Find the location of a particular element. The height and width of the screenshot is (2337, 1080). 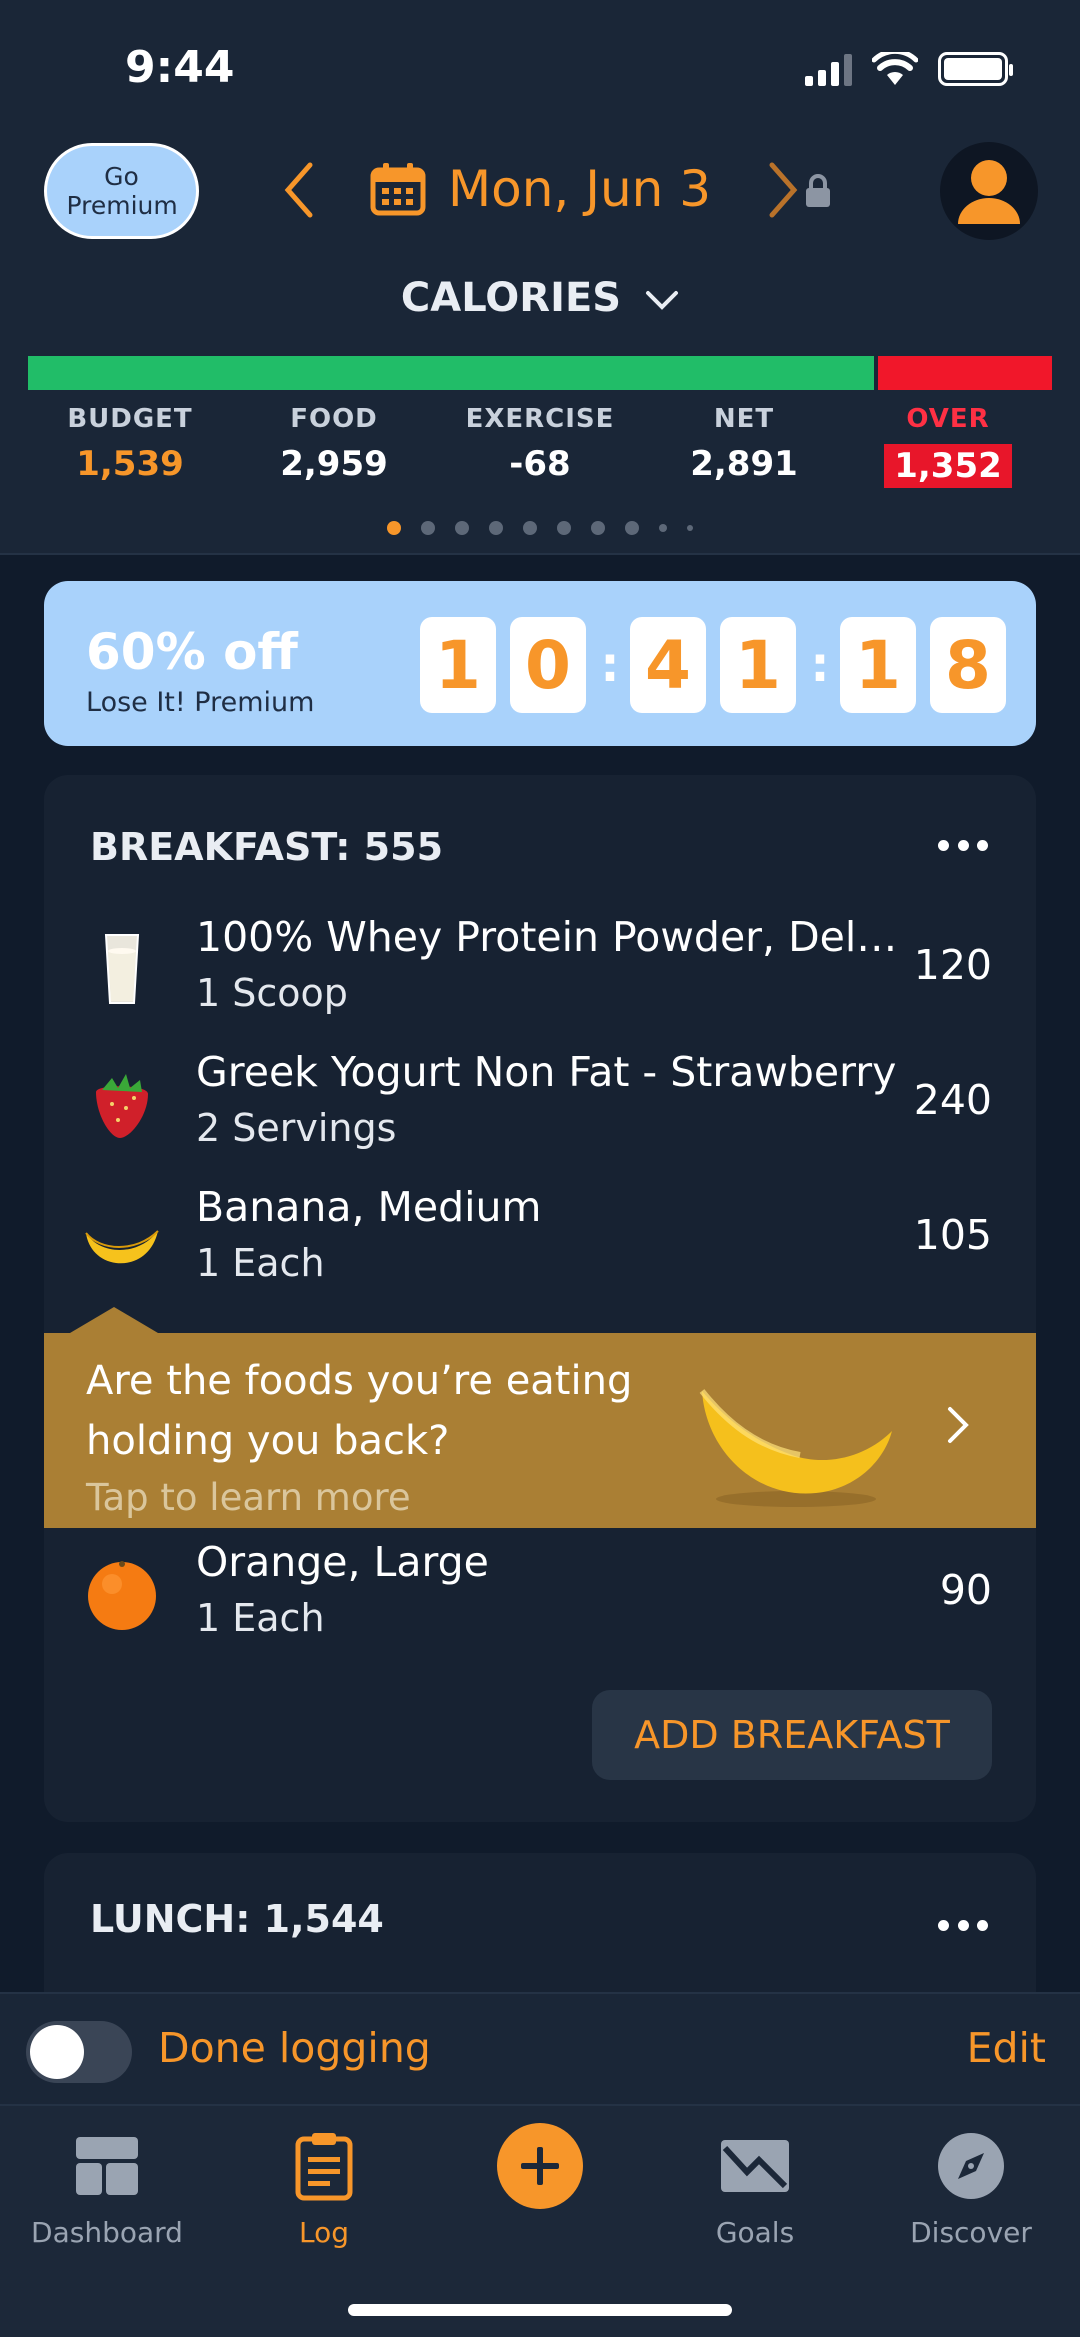

user-icon is located at coordinates (989, 192).